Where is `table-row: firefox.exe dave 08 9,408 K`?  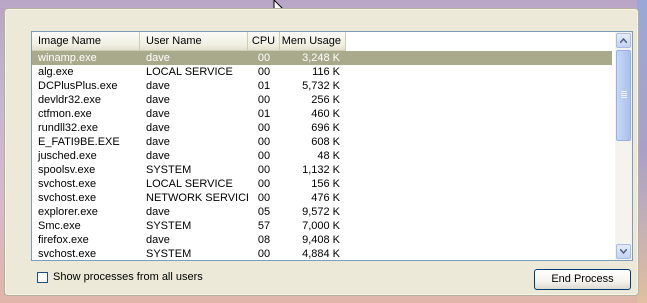
table-row: firefox.exe dave 08 9,408 K is located at coordinates (322, 240).